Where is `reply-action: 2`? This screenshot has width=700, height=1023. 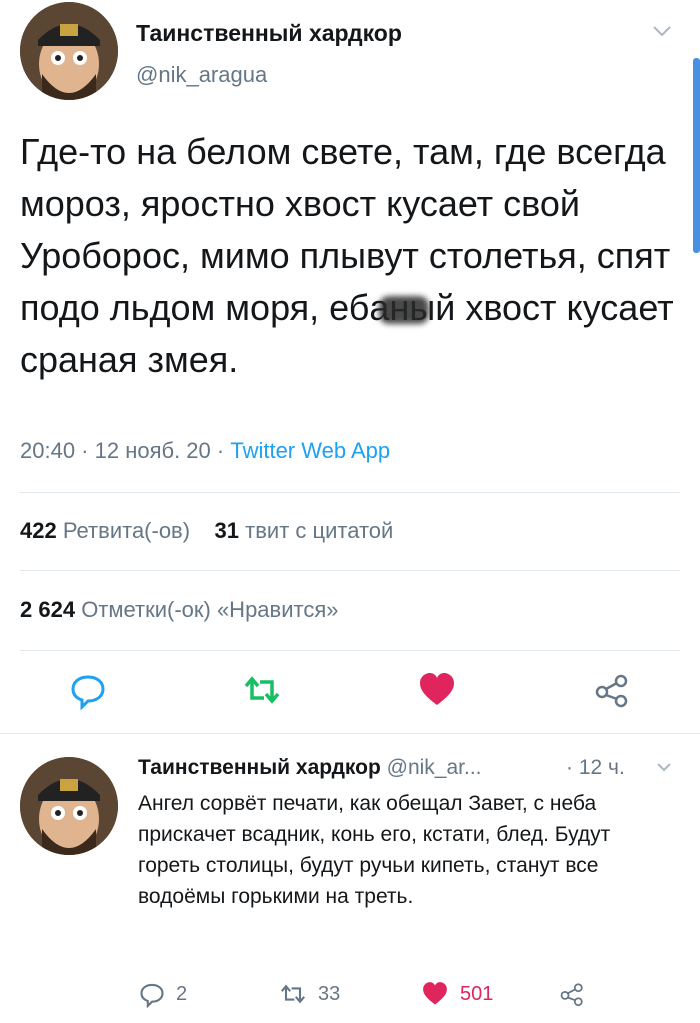 reply-action: 2 is located at coordinates (162, 994).